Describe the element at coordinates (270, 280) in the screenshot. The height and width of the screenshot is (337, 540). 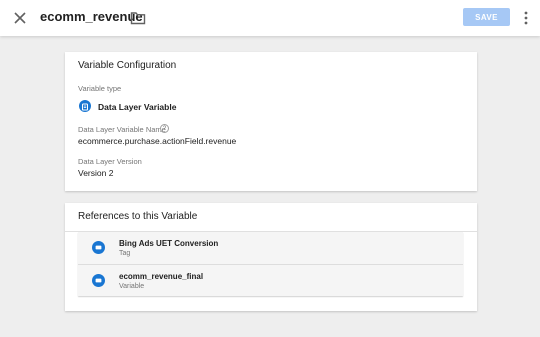
I see `reference-row-variable: ecomm_revenue_final Variable` at that location.